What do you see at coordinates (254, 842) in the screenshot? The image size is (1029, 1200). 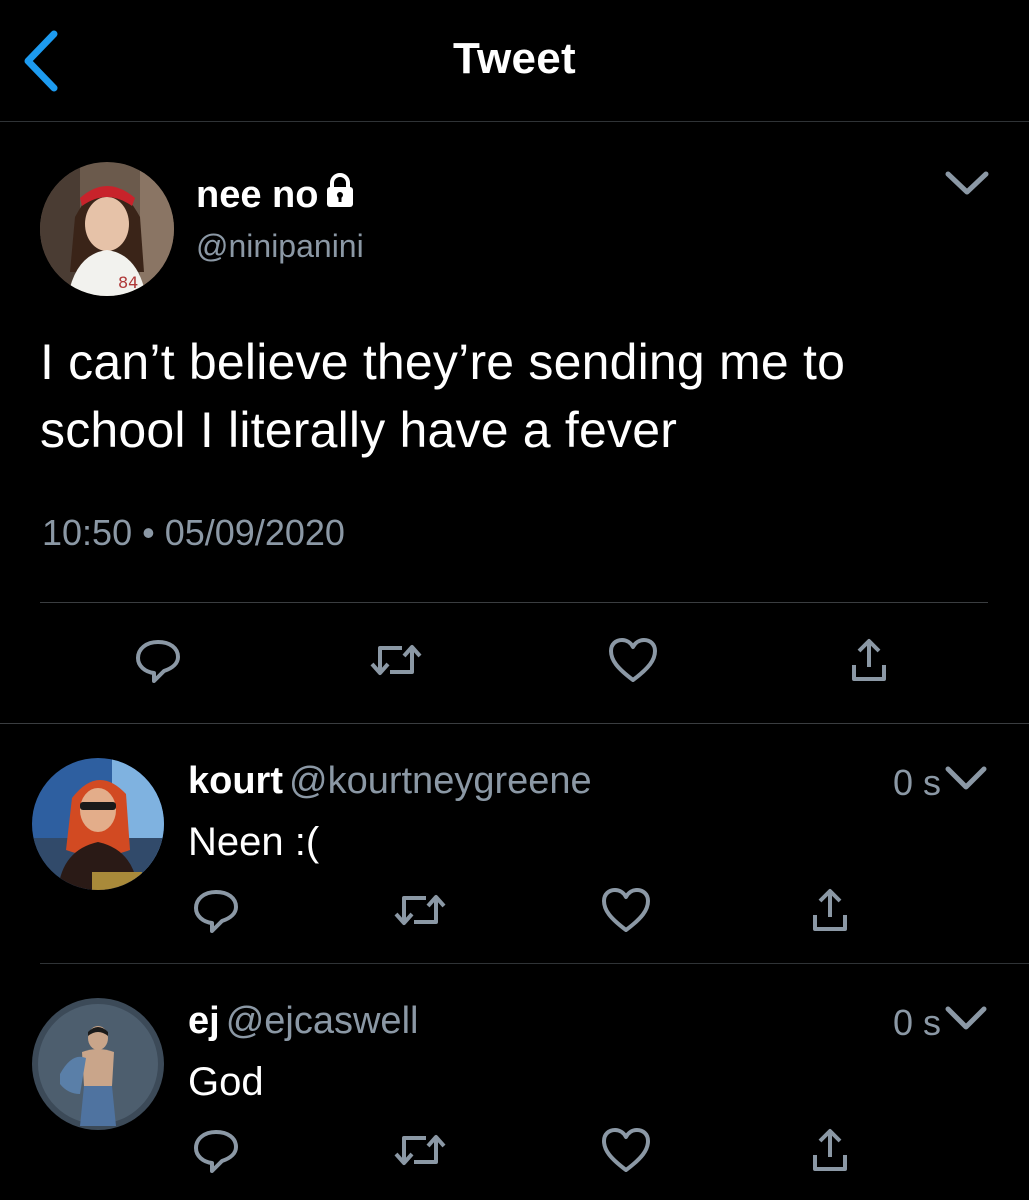 I see `reply-text: Neen :(` at bounding box center [254, 842].